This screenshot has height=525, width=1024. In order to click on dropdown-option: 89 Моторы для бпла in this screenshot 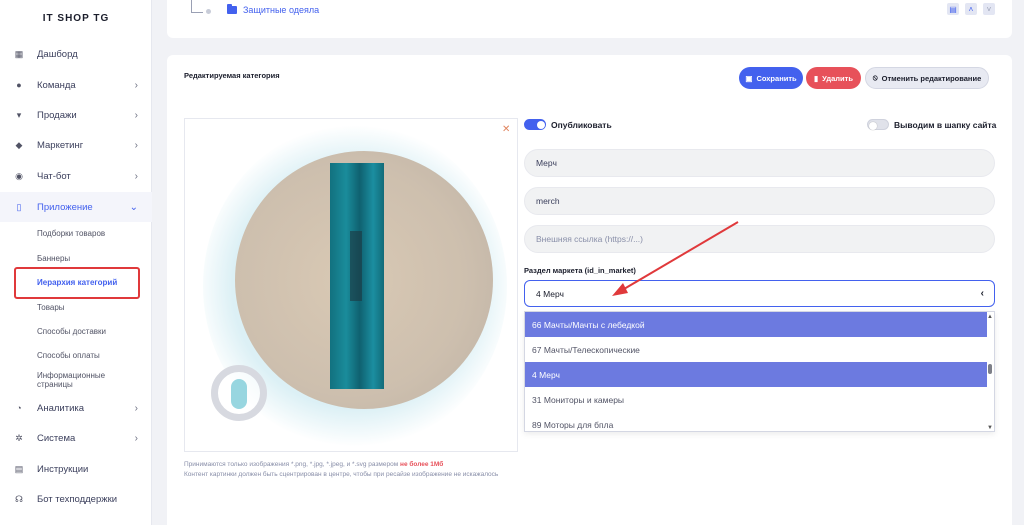, I will do `click(756, 421)`.